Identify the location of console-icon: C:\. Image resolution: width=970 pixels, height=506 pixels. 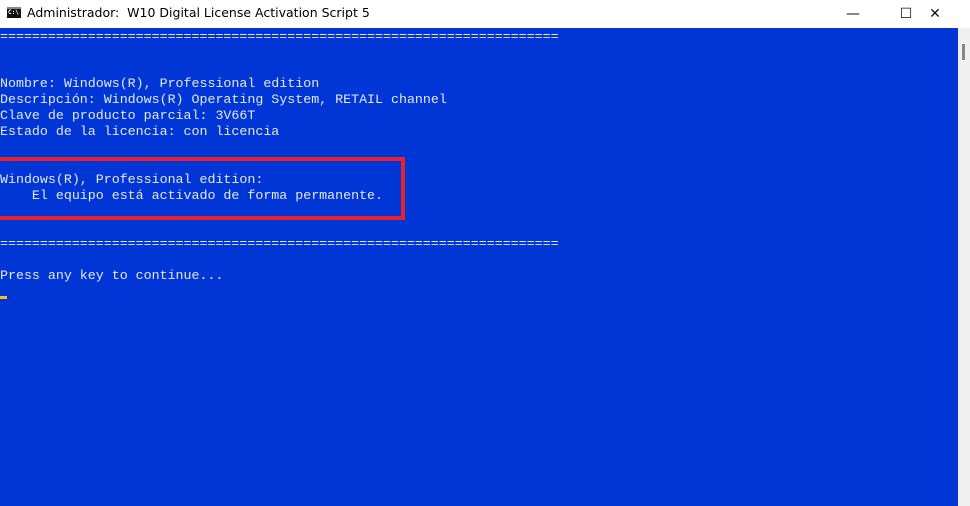
(14, 12).